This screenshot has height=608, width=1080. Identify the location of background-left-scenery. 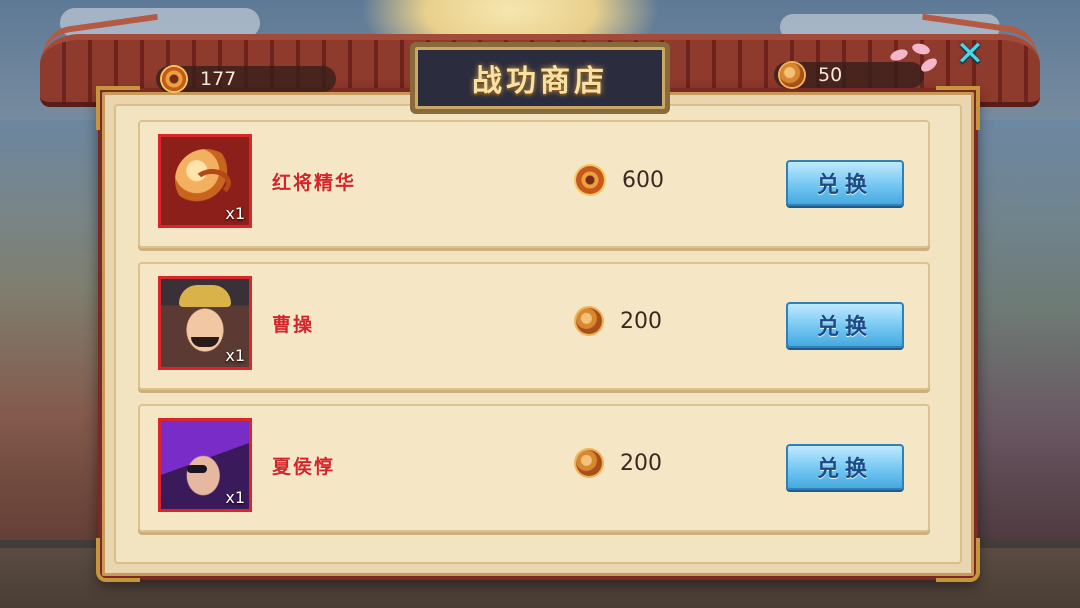
(55, 330).